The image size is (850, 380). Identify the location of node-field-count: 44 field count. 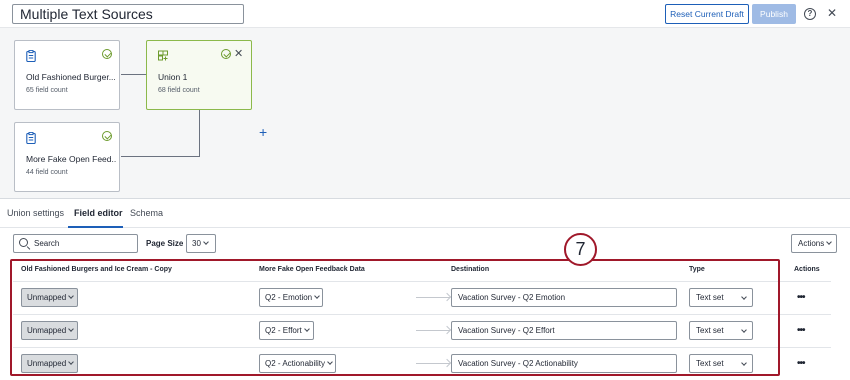
(47, 172).